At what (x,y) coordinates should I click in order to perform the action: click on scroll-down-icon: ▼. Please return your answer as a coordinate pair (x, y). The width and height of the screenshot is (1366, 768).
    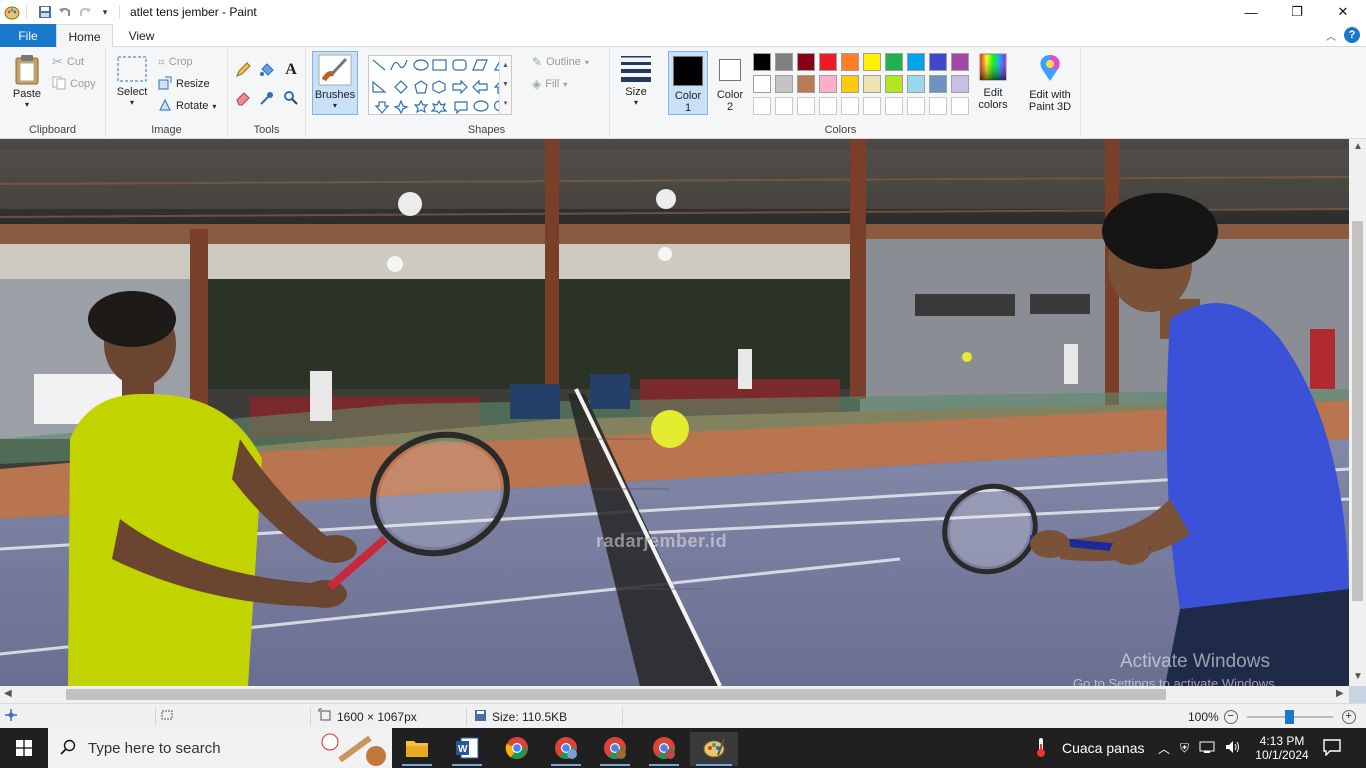
    Looking at the image, I should click on (1358, 676).